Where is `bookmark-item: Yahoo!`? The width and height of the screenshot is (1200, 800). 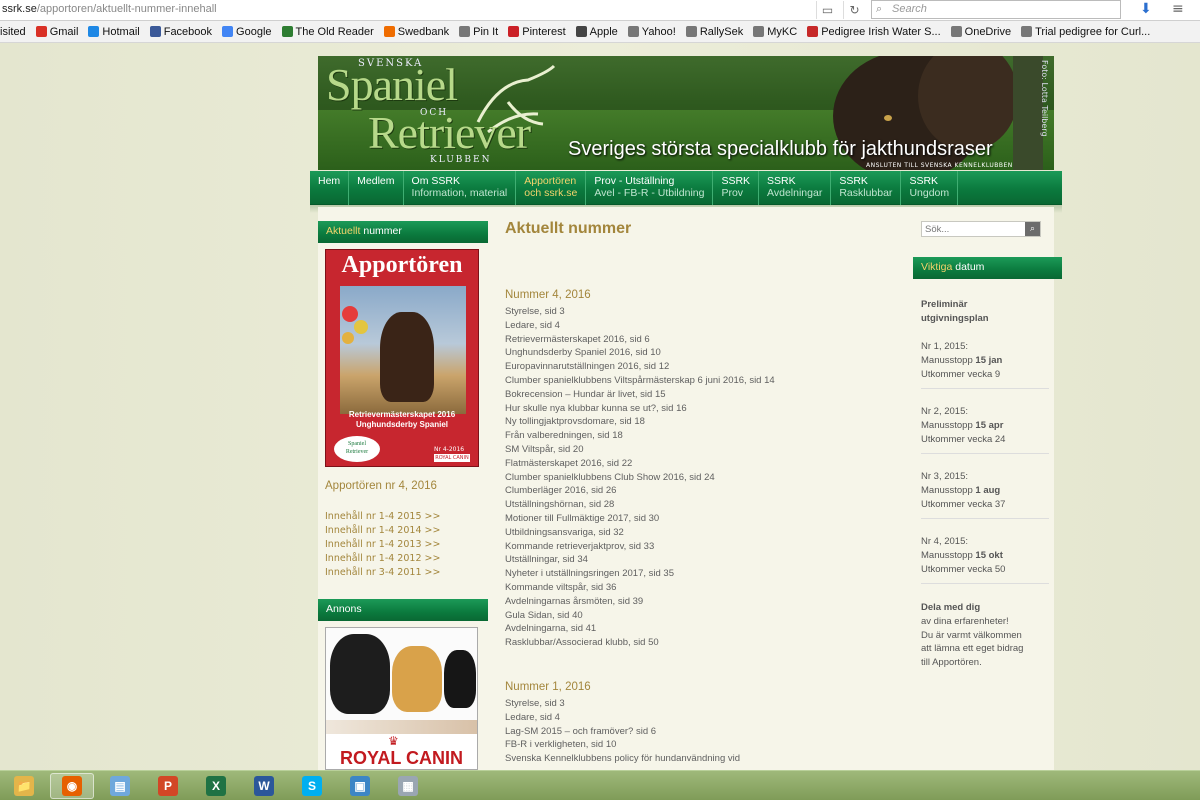 bookmark-item: Yahoo! is located at coordinates (651, 32).